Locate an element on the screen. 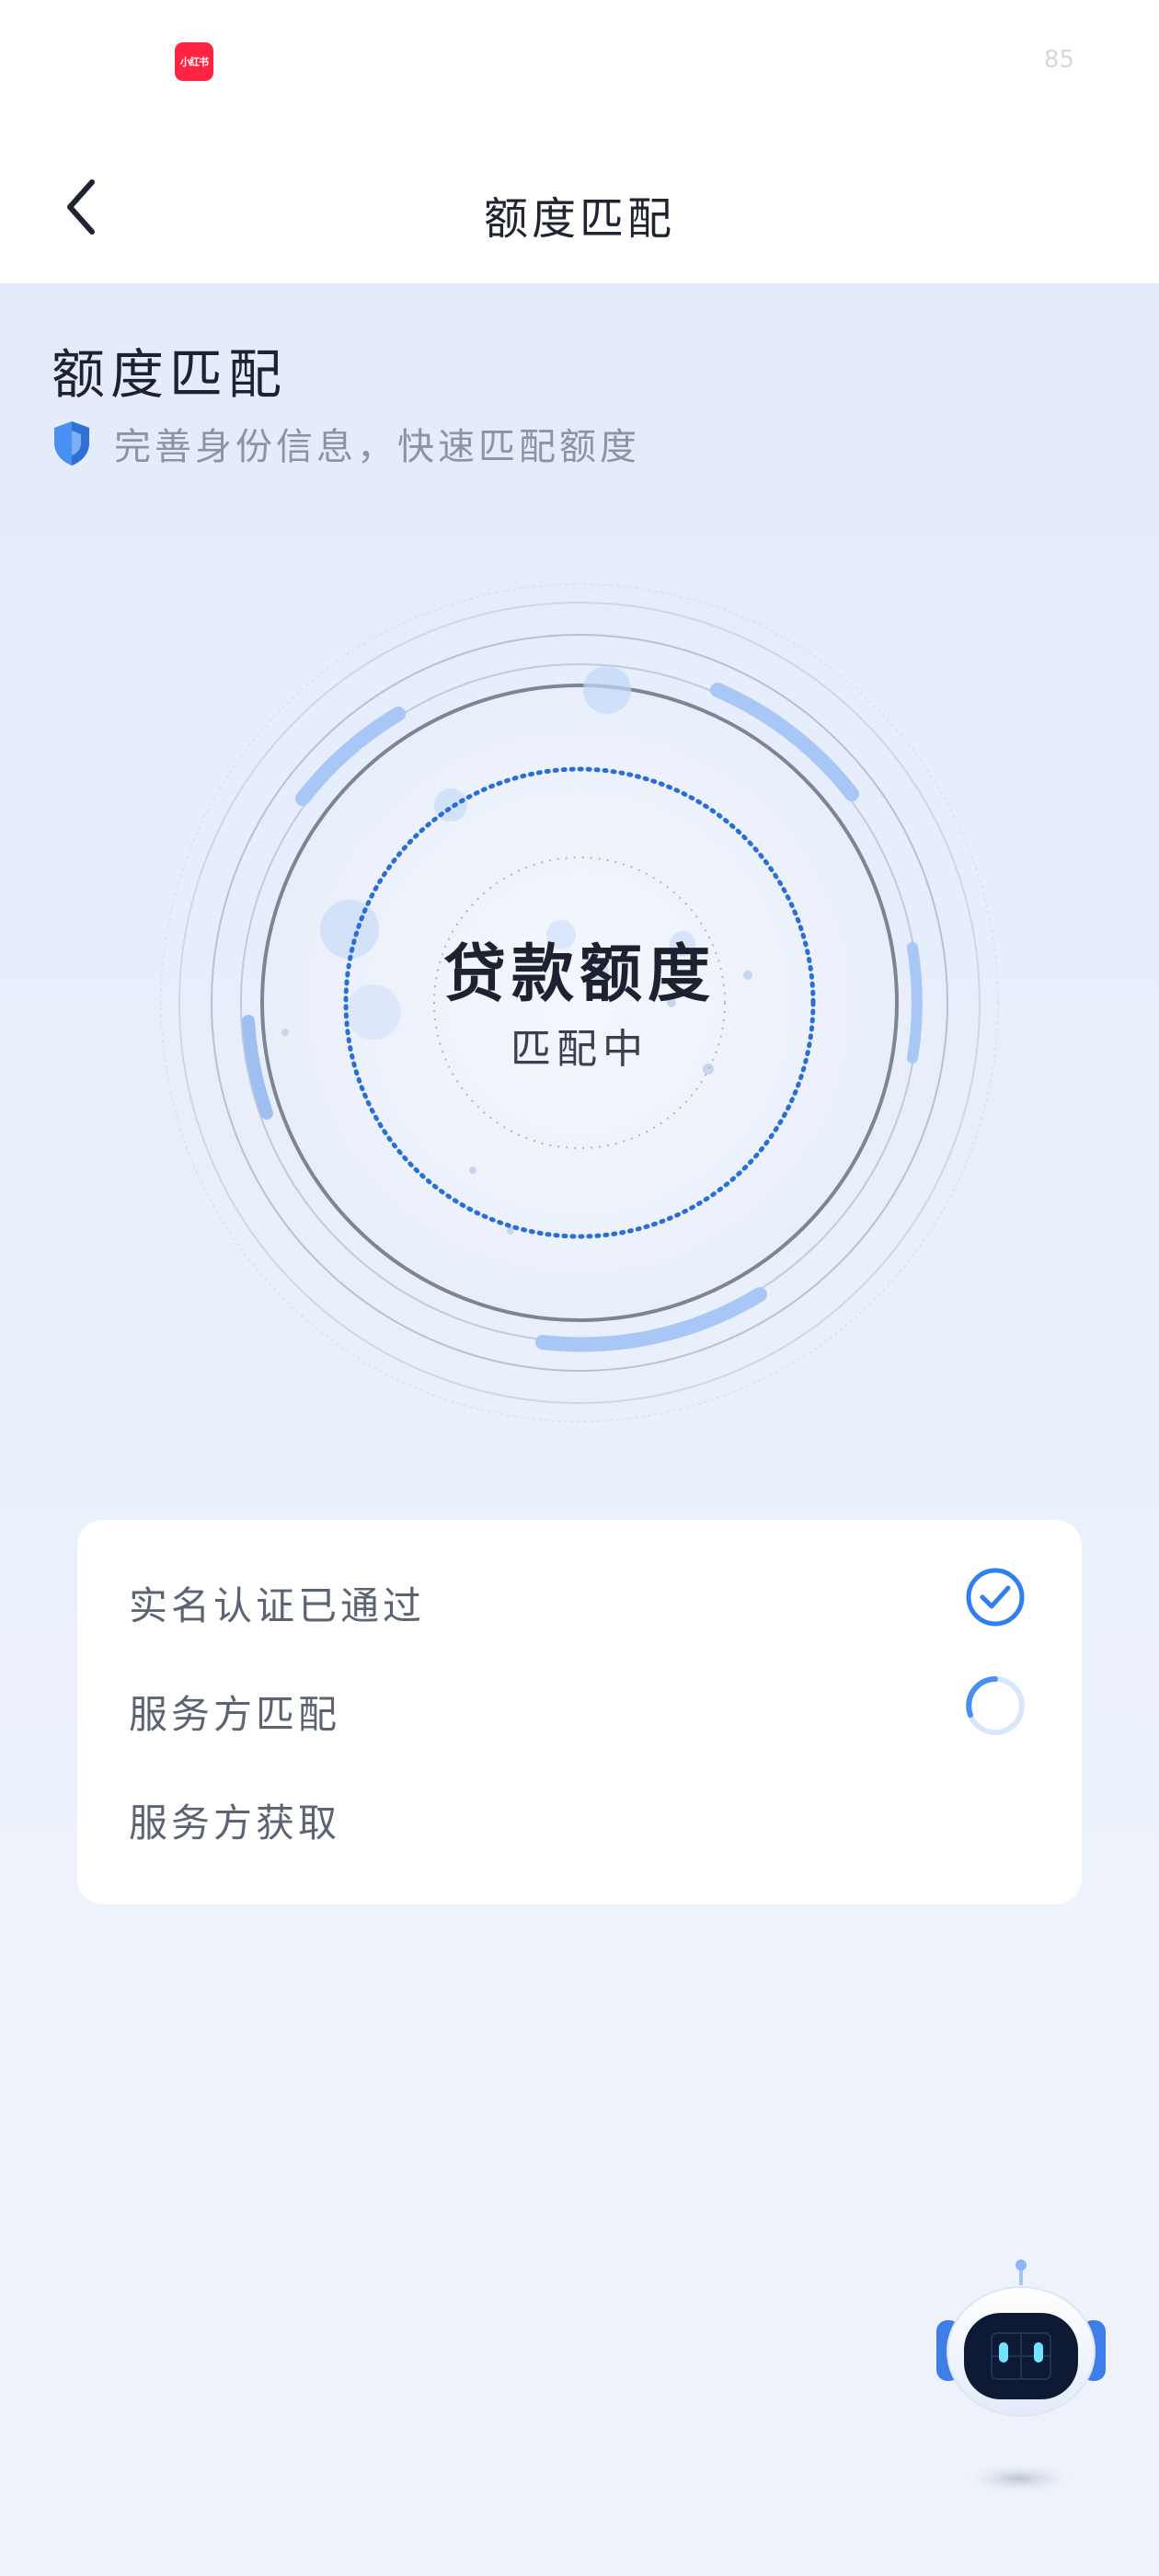 The width and height of the screenshot is (1159, 2576). step-label: 服务方匹配 is located at coordinates (235, 1714).